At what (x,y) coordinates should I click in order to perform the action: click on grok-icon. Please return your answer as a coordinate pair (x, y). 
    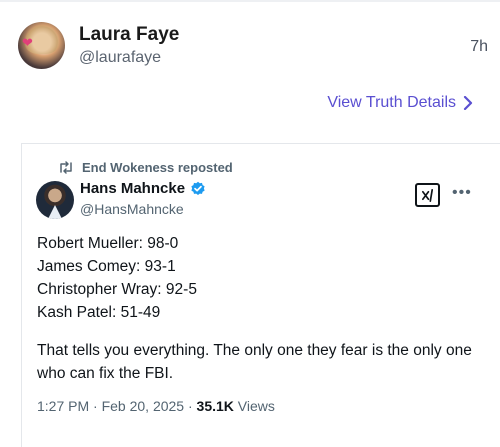
    Looking at the image, I should click on (427, 195).